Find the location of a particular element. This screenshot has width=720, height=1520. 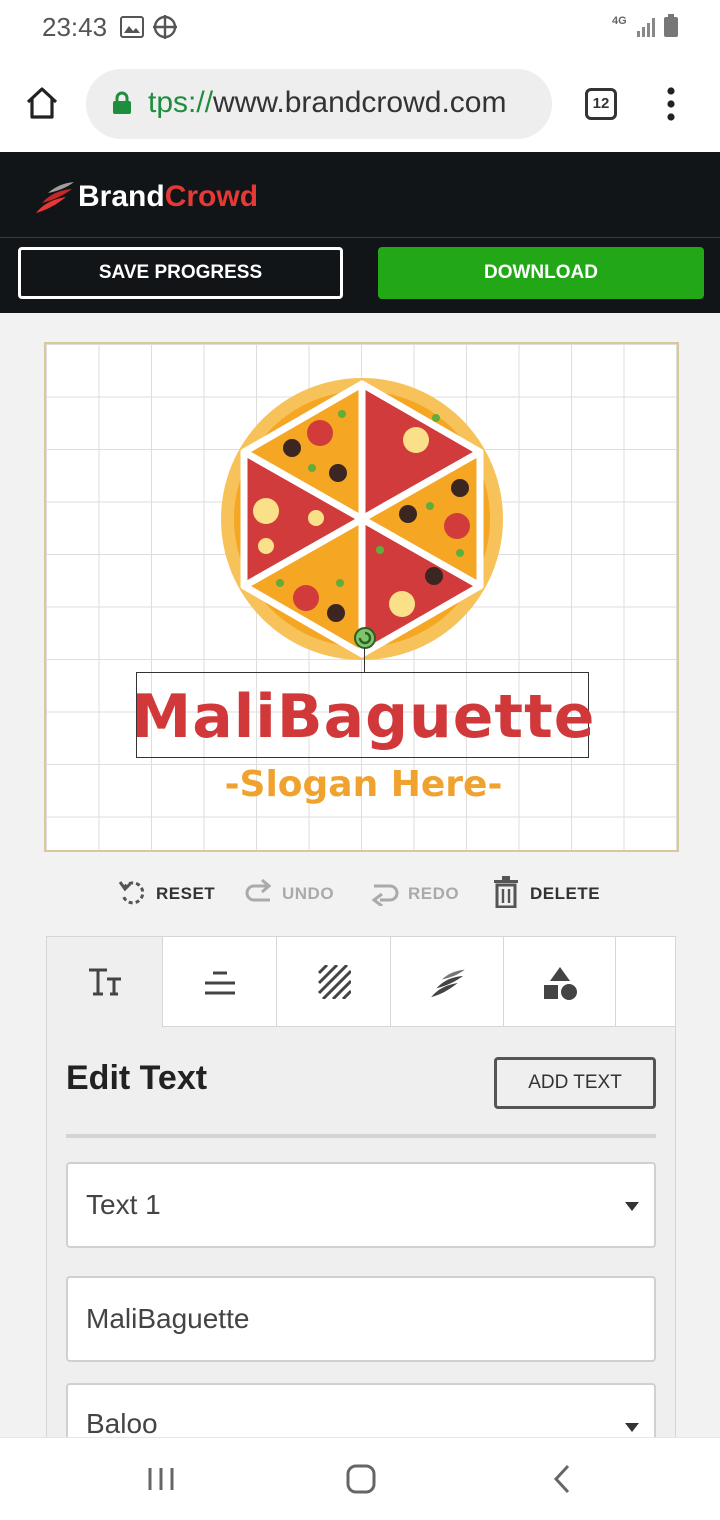

download-button: DOWNLOAD is located at coordinates (541, 273).